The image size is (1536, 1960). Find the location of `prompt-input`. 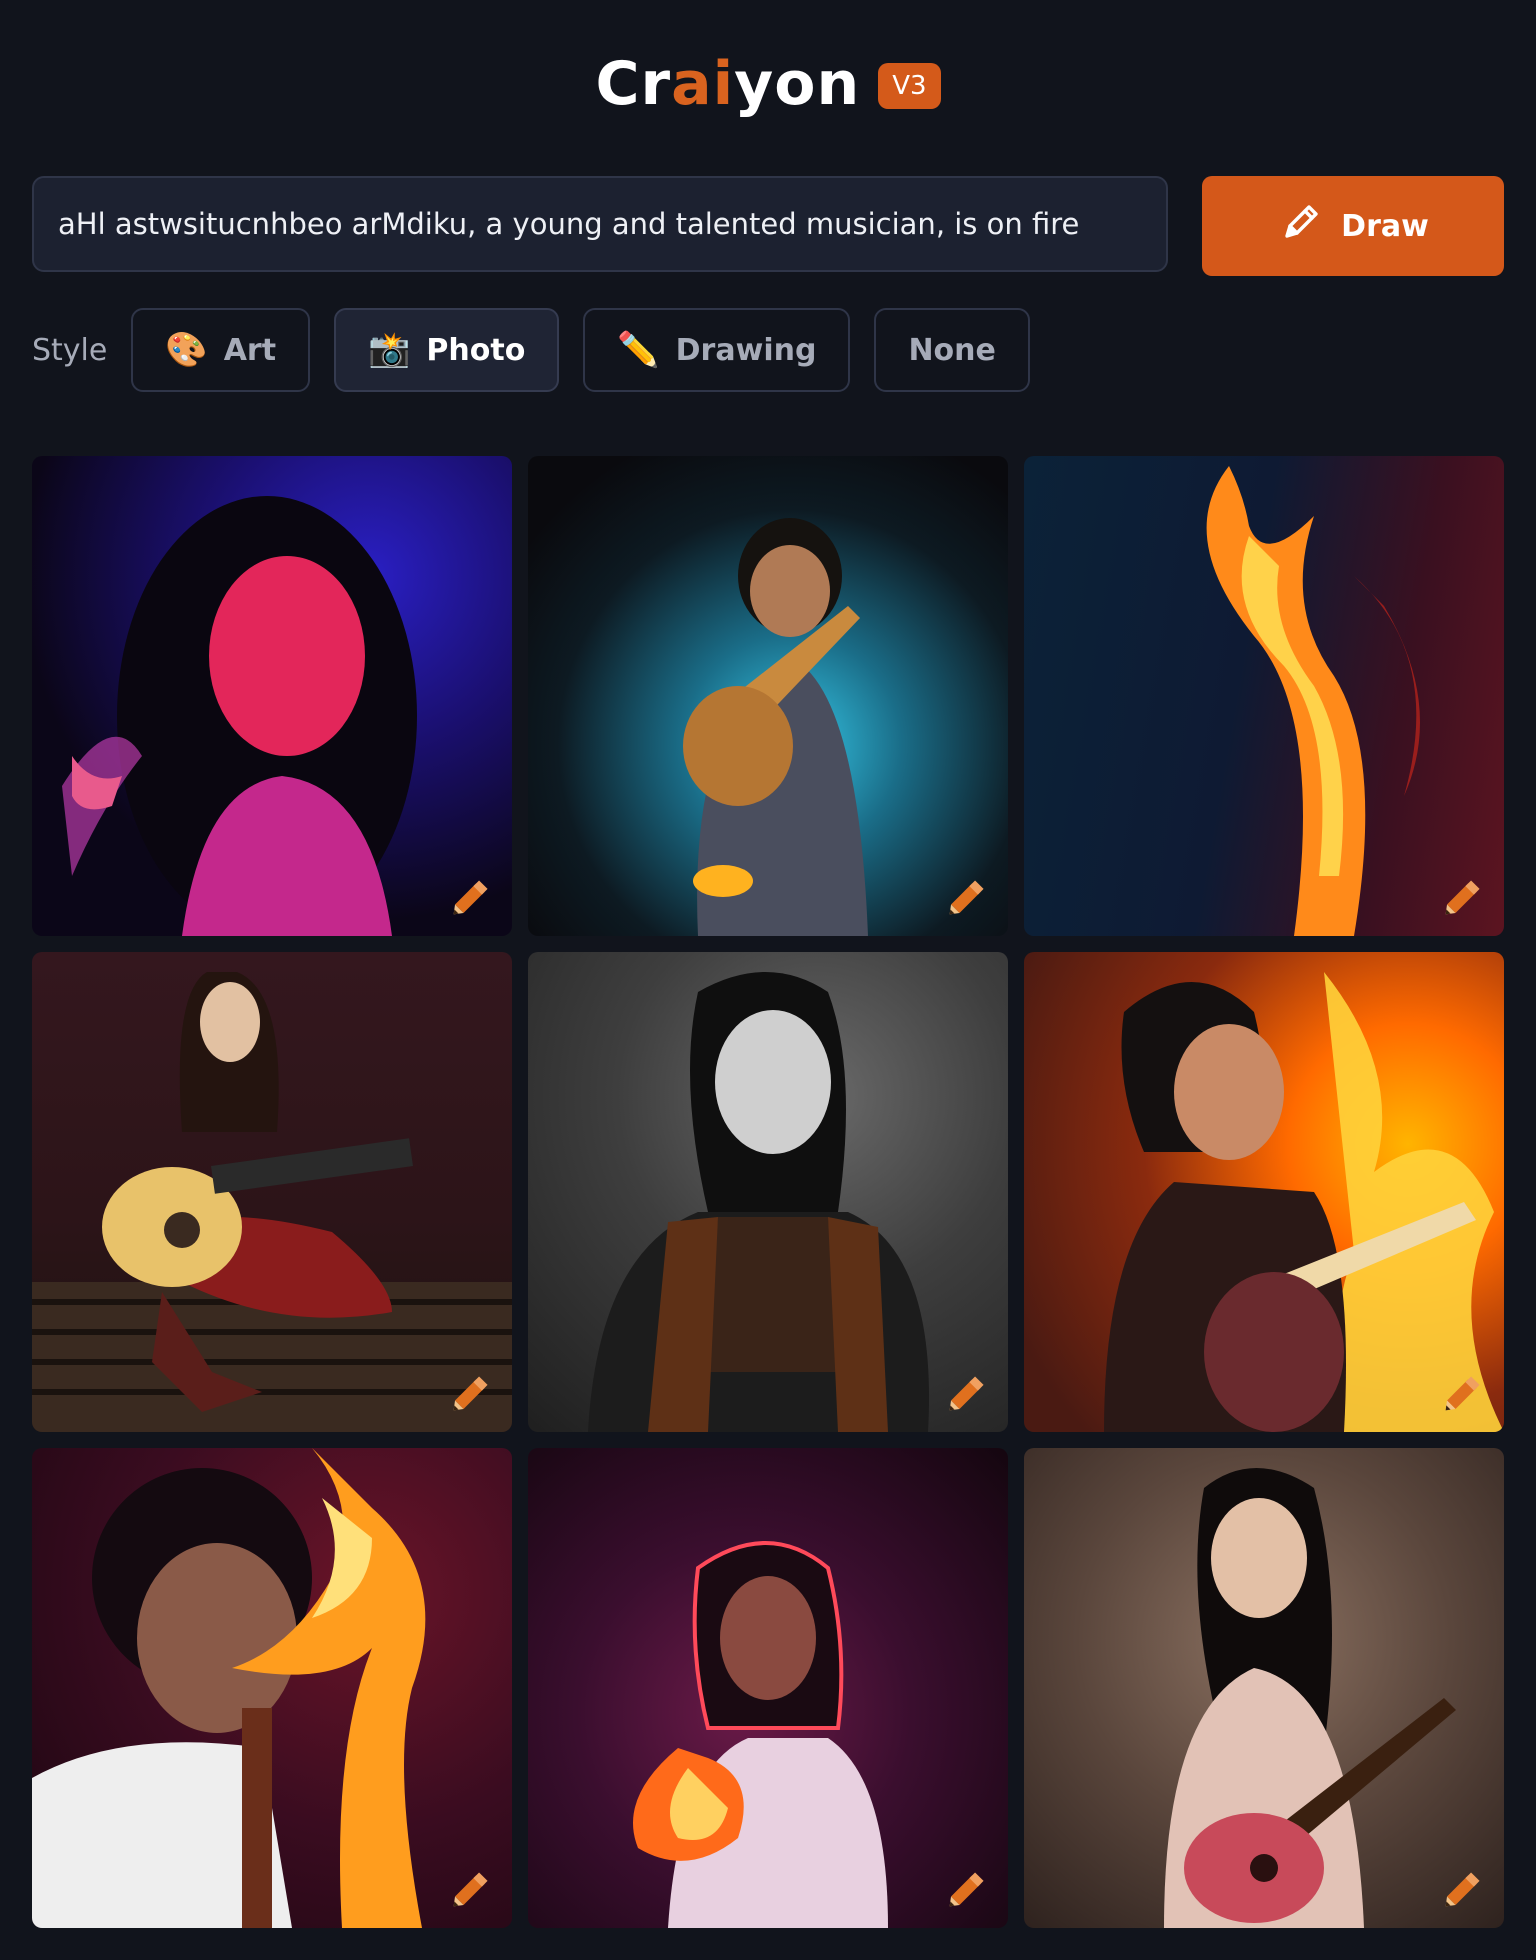

prompt-input is located at coordinates (600, 224).